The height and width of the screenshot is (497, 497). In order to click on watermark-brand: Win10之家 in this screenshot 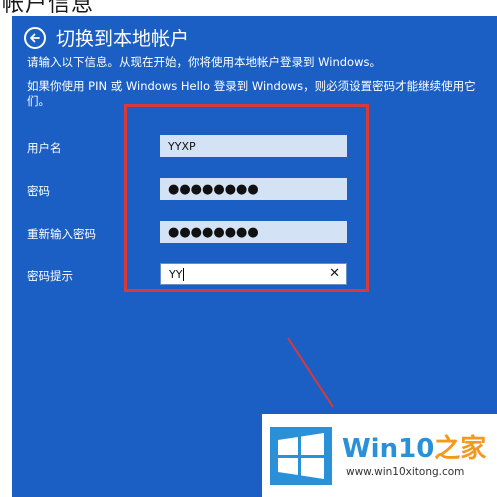, I will do `click(414, 449)`.